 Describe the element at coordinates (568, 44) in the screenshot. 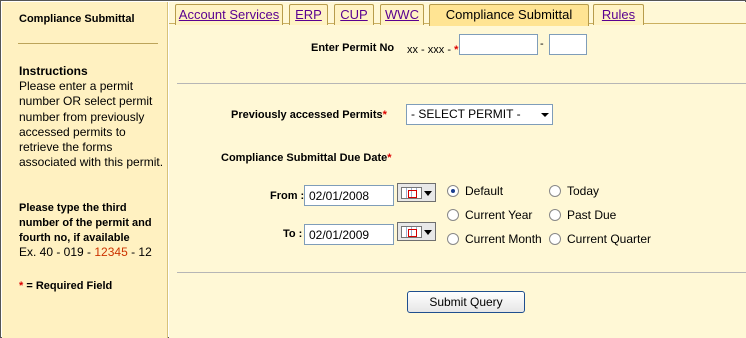

I see `permit-suffix-input` at that location.